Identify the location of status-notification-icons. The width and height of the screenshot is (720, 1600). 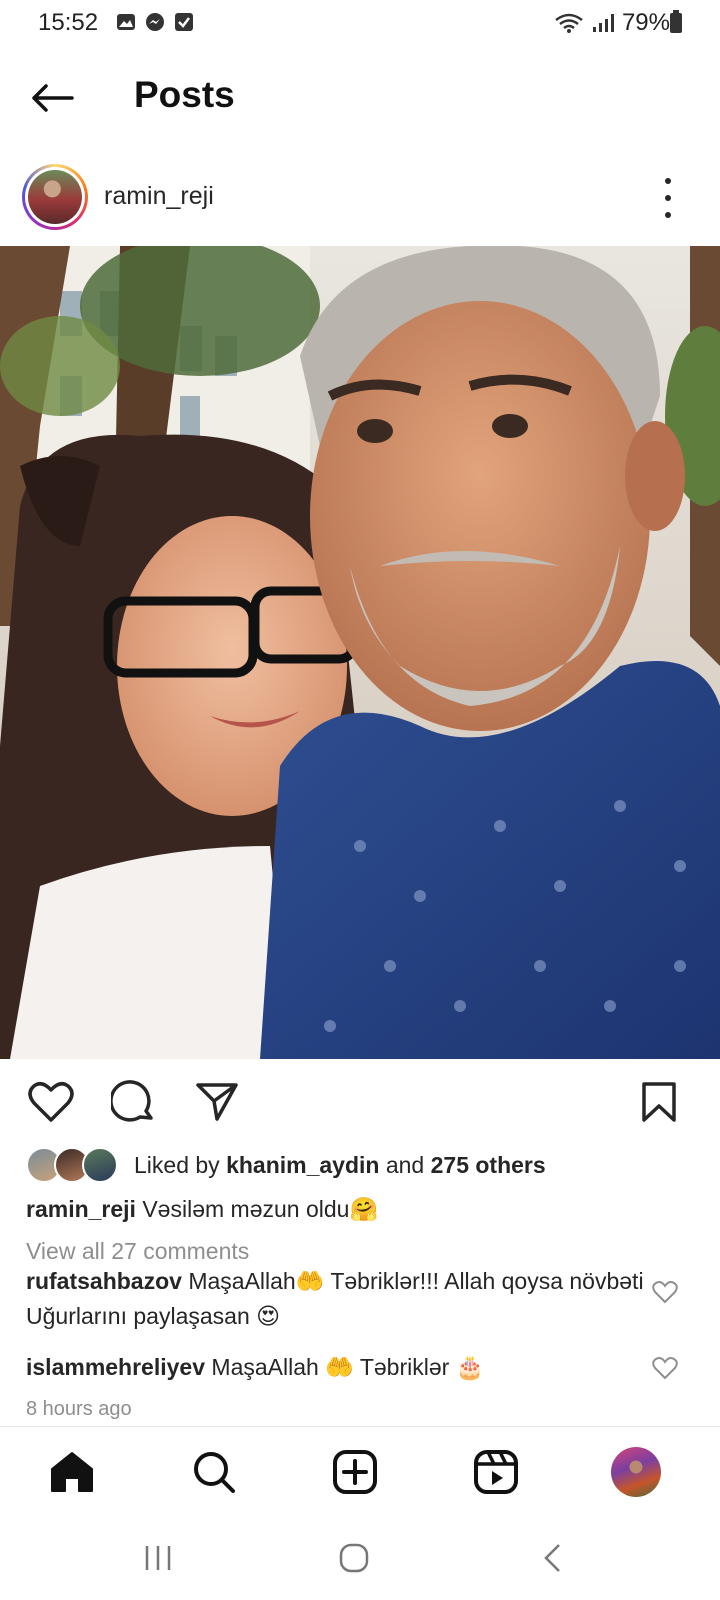
(155, 22).